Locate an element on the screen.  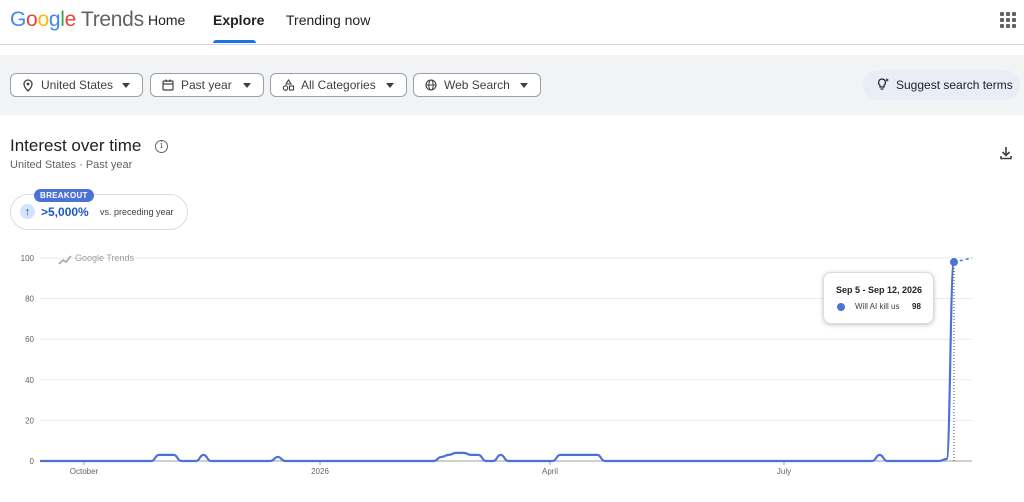
y-tick-label: 0 is located at coordinates (32, 461).